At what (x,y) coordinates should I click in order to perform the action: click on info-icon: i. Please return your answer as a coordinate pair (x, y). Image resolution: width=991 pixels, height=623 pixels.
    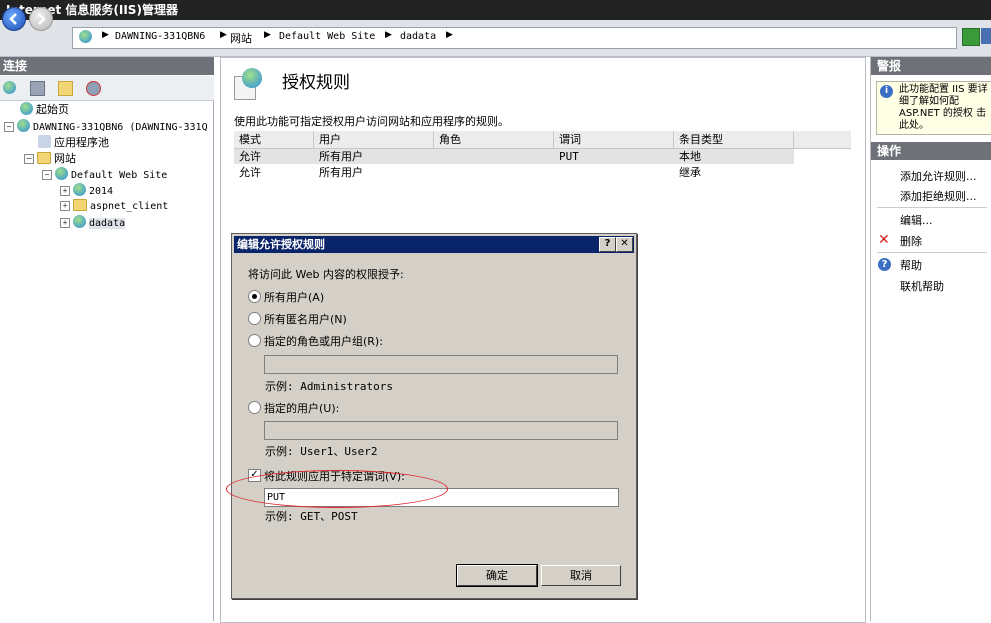
    Looking at the image, I should click on (886, 91).